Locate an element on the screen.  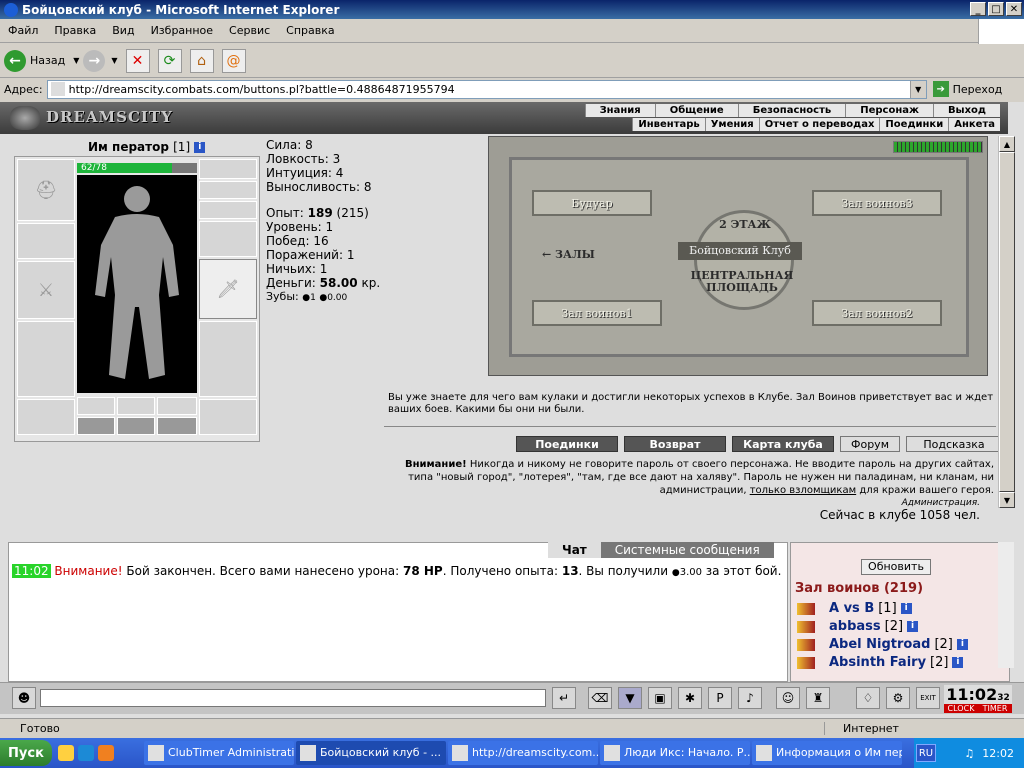
exit-button: EXIT is located at coordinates (928, 698).